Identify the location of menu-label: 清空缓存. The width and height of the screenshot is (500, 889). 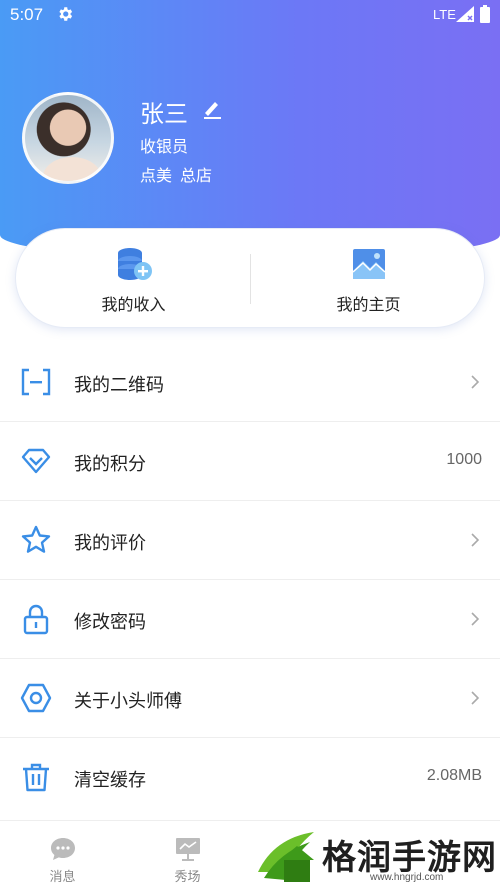
(110, 780).